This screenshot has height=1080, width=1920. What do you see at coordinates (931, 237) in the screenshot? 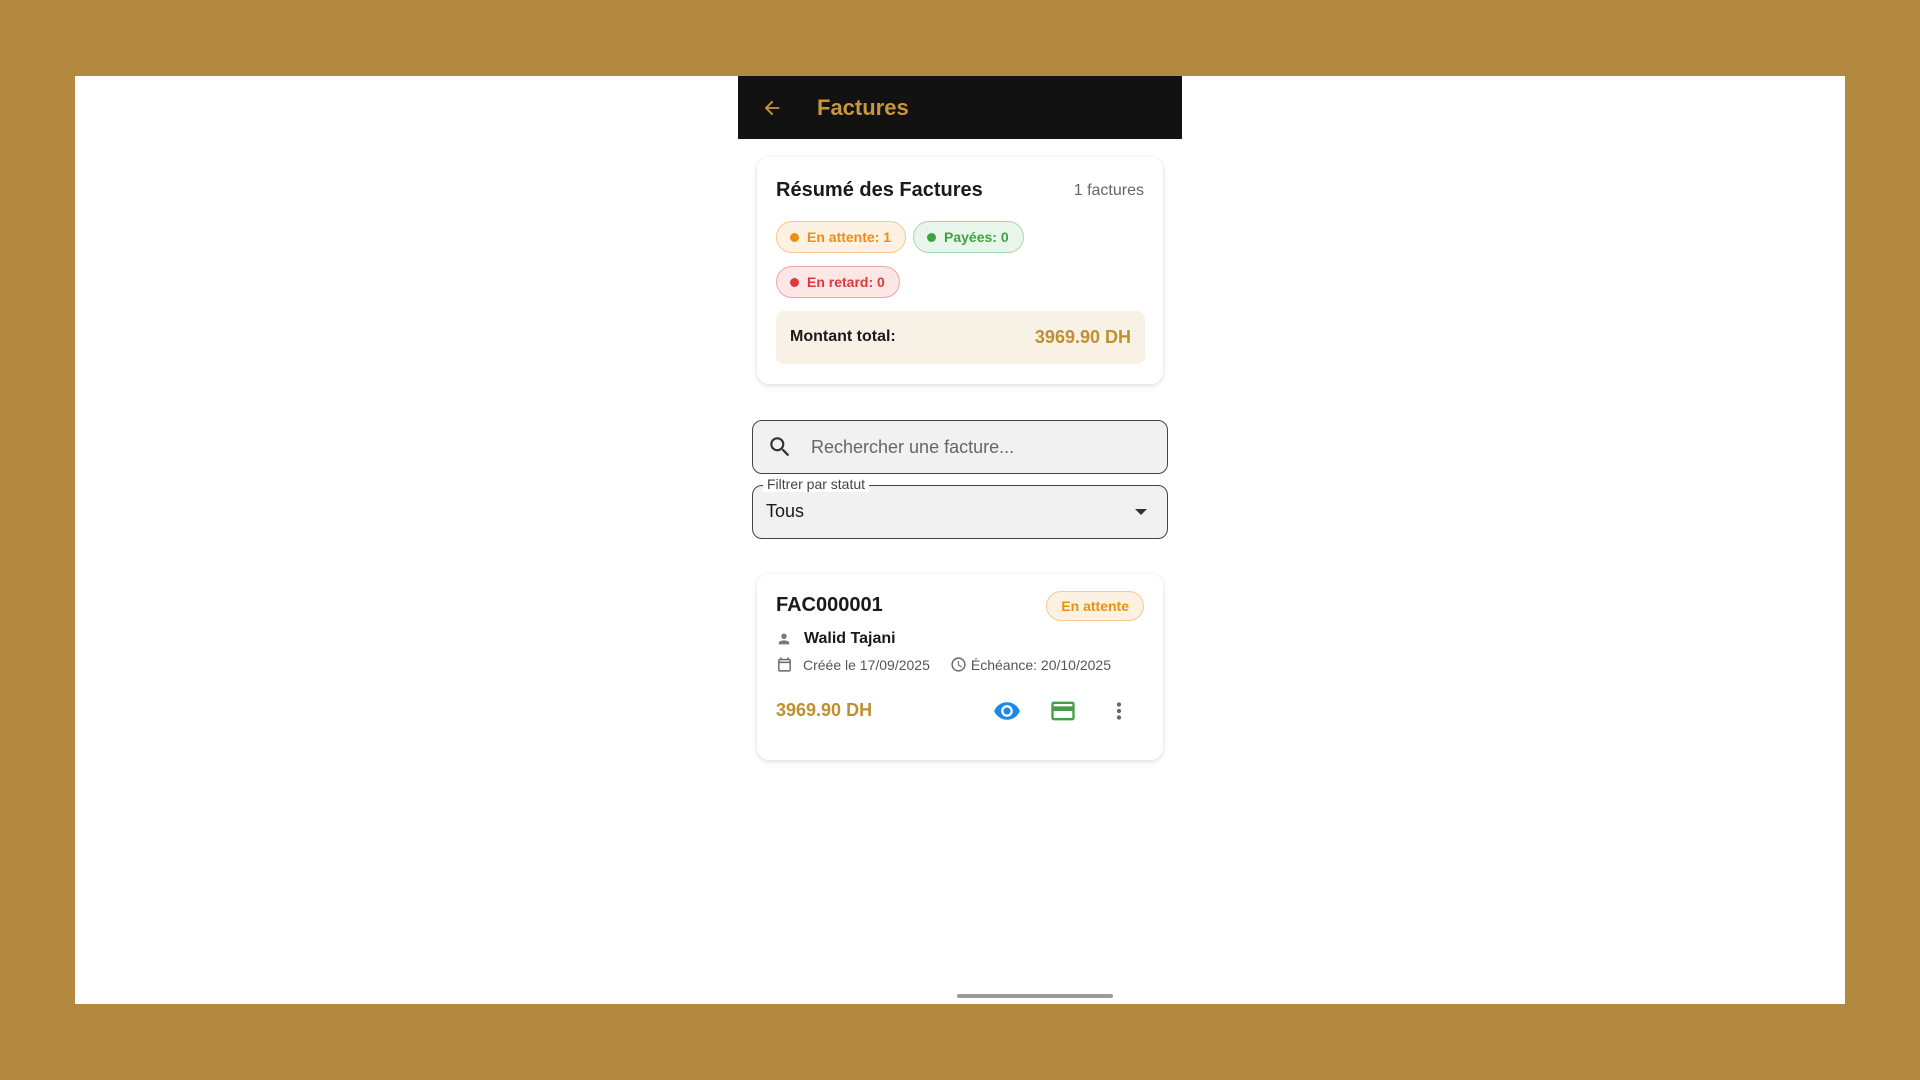
I see `paid-dot-icon` at bounding box center [931, 237].